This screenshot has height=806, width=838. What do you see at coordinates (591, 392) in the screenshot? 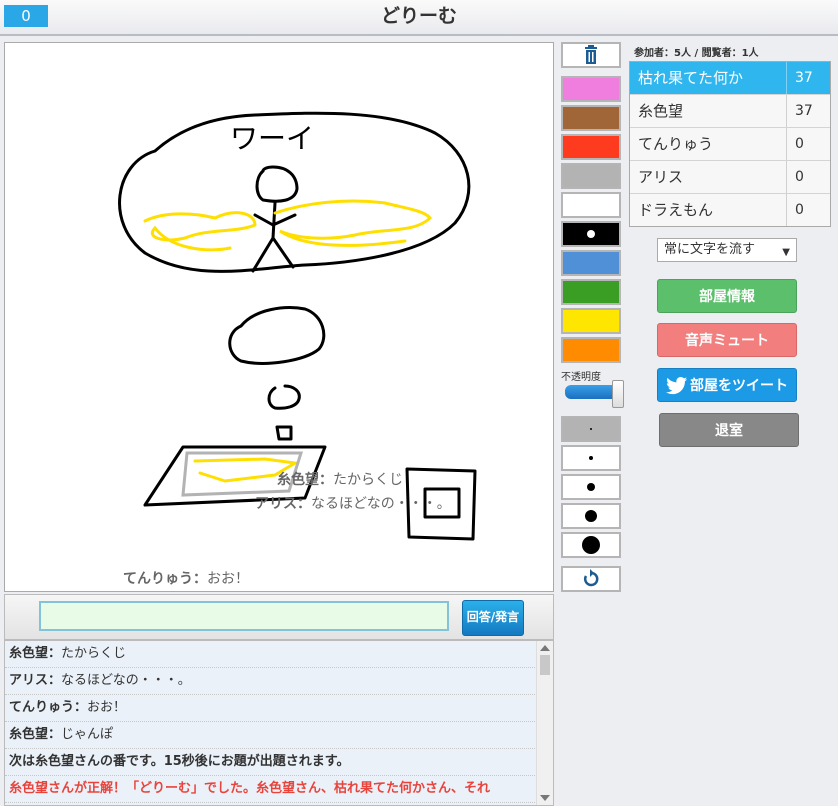
I see `opacity-slider` at bounding box center [591, 392].